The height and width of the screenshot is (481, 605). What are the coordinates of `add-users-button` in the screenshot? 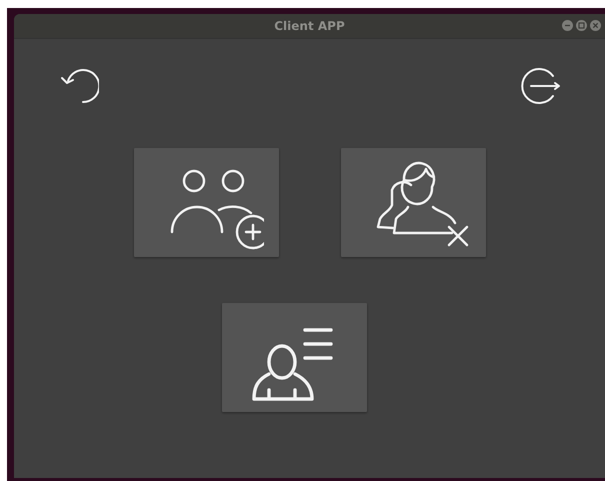 It's located at (206, 202).